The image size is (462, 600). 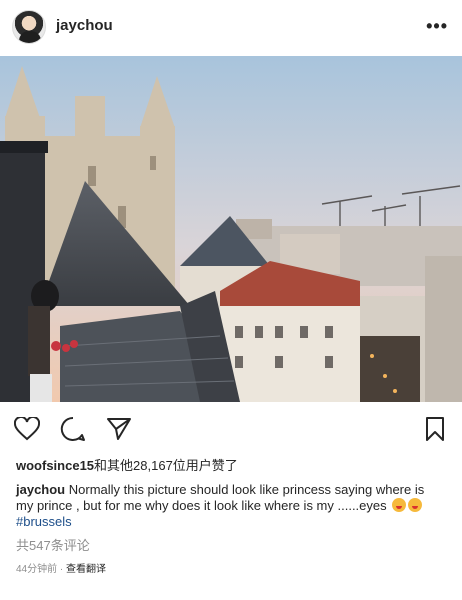 What do you see at coordinates (437, 26) in the screenshot?
I see `more-options-icon: •••` at bounding box center [437, 26].